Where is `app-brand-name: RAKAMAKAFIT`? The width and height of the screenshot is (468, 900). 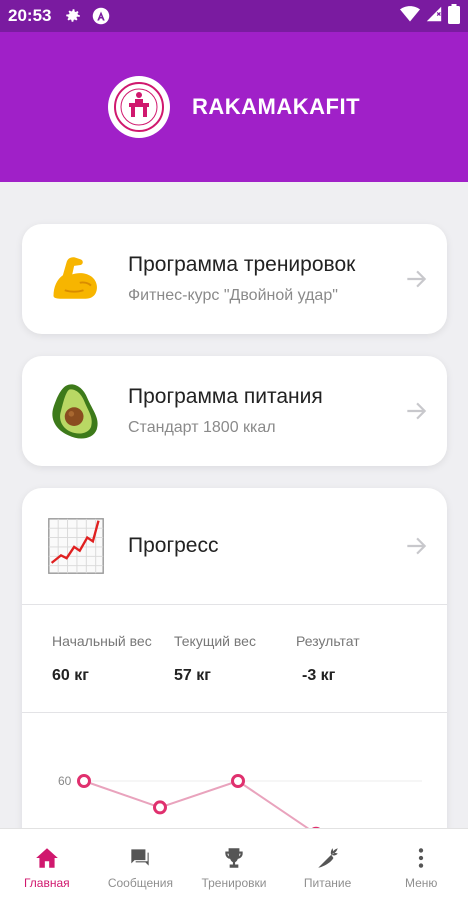
app-brand-name: RAKAMAKAFIT is located at coordinates (276, 106).